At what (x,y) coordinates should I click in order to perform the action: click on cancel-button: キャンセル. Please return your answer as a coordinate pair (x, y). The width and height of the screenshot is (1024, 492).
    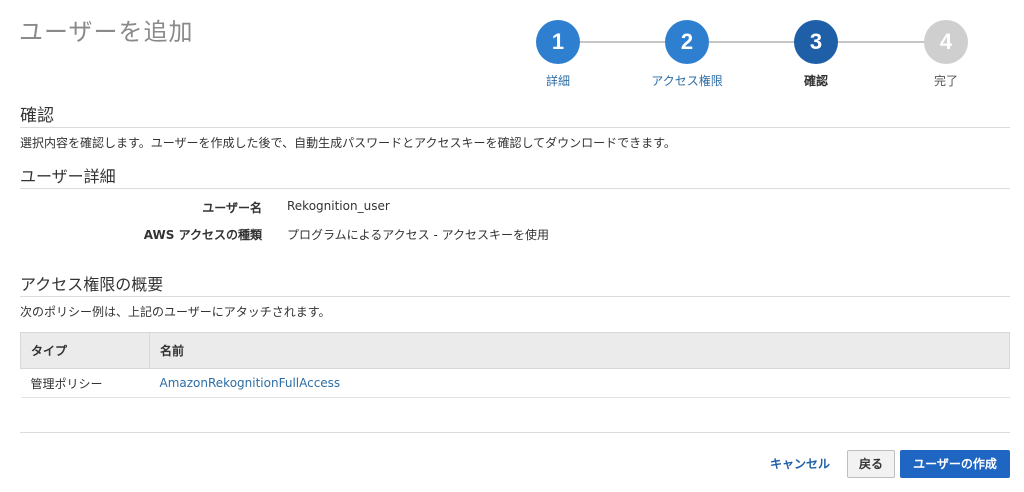
    Looking at the image, I should click on (800, 464).